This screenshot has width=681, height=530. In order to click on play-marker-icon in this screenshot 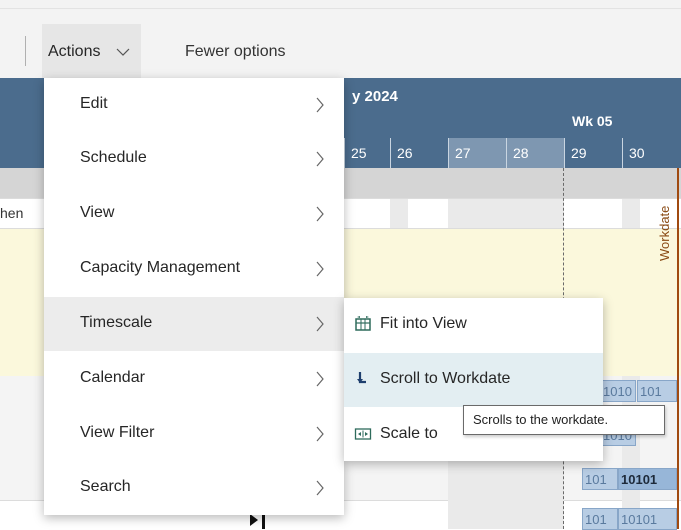, I will do `click(254, 520)`.